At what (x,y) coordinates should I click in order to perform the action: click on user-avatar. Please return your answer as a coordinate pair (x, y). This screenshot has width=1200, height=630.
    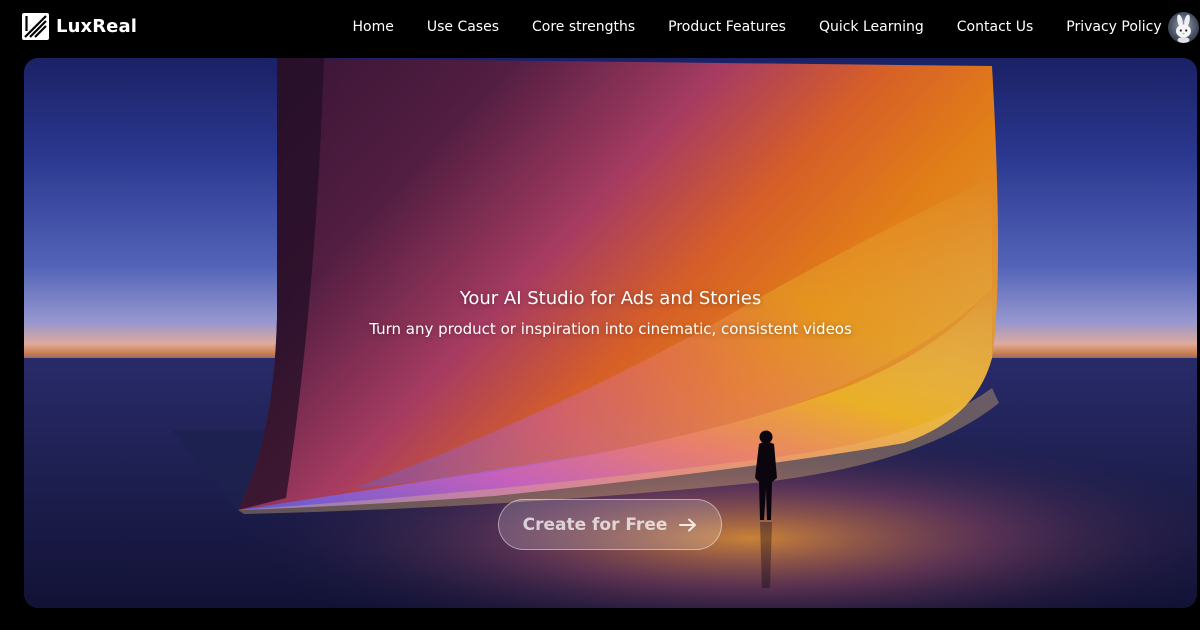
    Looking at the image, I should click on (1183, 27).